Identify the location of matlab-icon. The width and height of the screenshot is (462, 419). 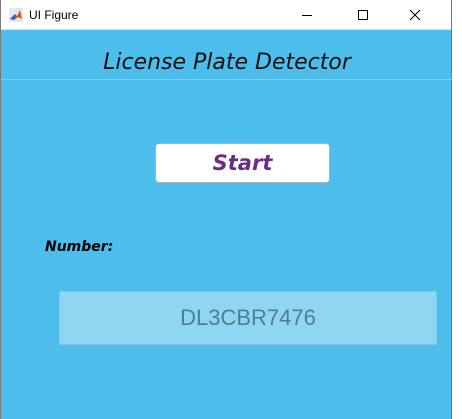
(16, 15).